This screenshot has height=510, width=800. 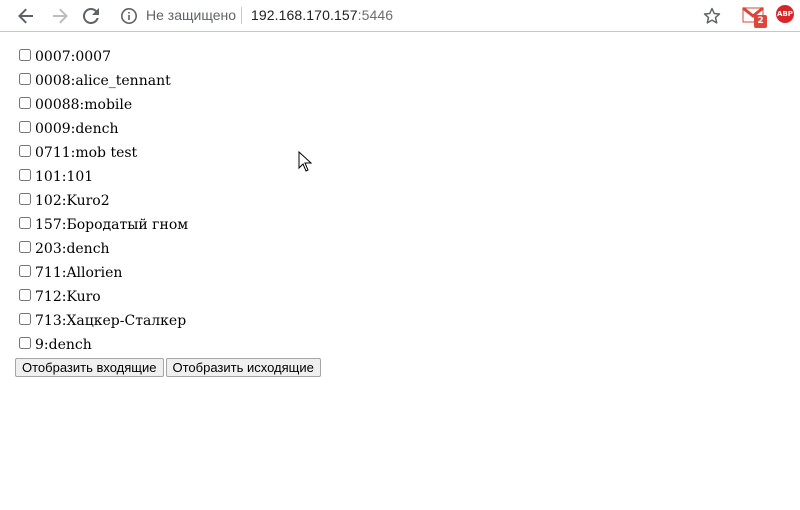 What do you see at coordinates (785, 14) in the screenshot?
I see `adblock-icon: ABP` at bounding box center [785, 14].